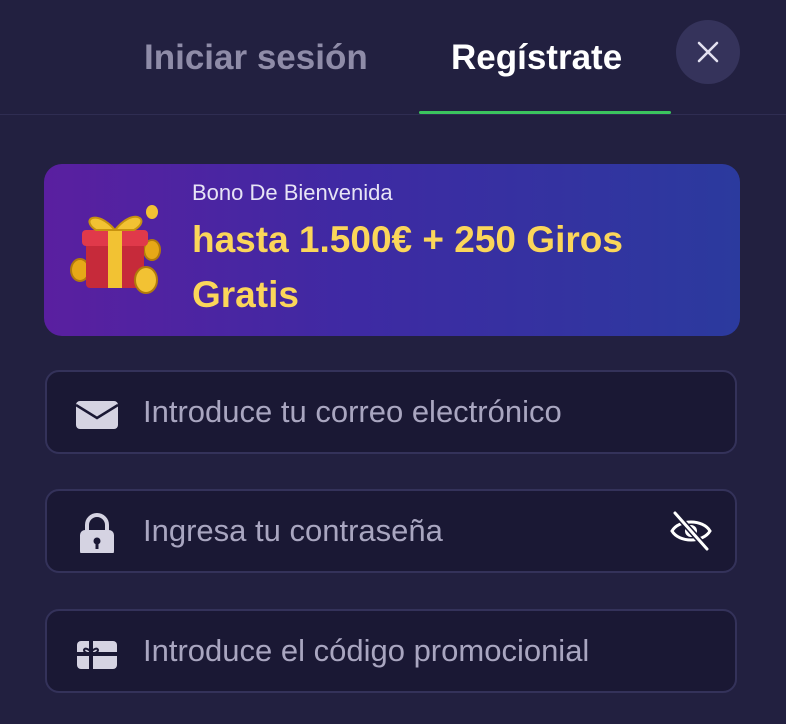  I want to click on envelope-icon, so click(97, 415).